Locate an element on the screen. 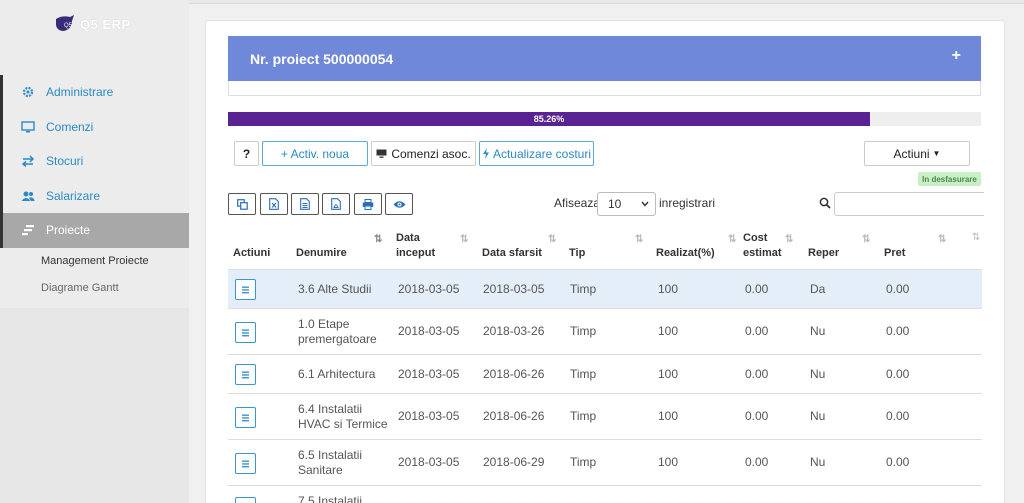  search-input is located at coordinates (909, 204).